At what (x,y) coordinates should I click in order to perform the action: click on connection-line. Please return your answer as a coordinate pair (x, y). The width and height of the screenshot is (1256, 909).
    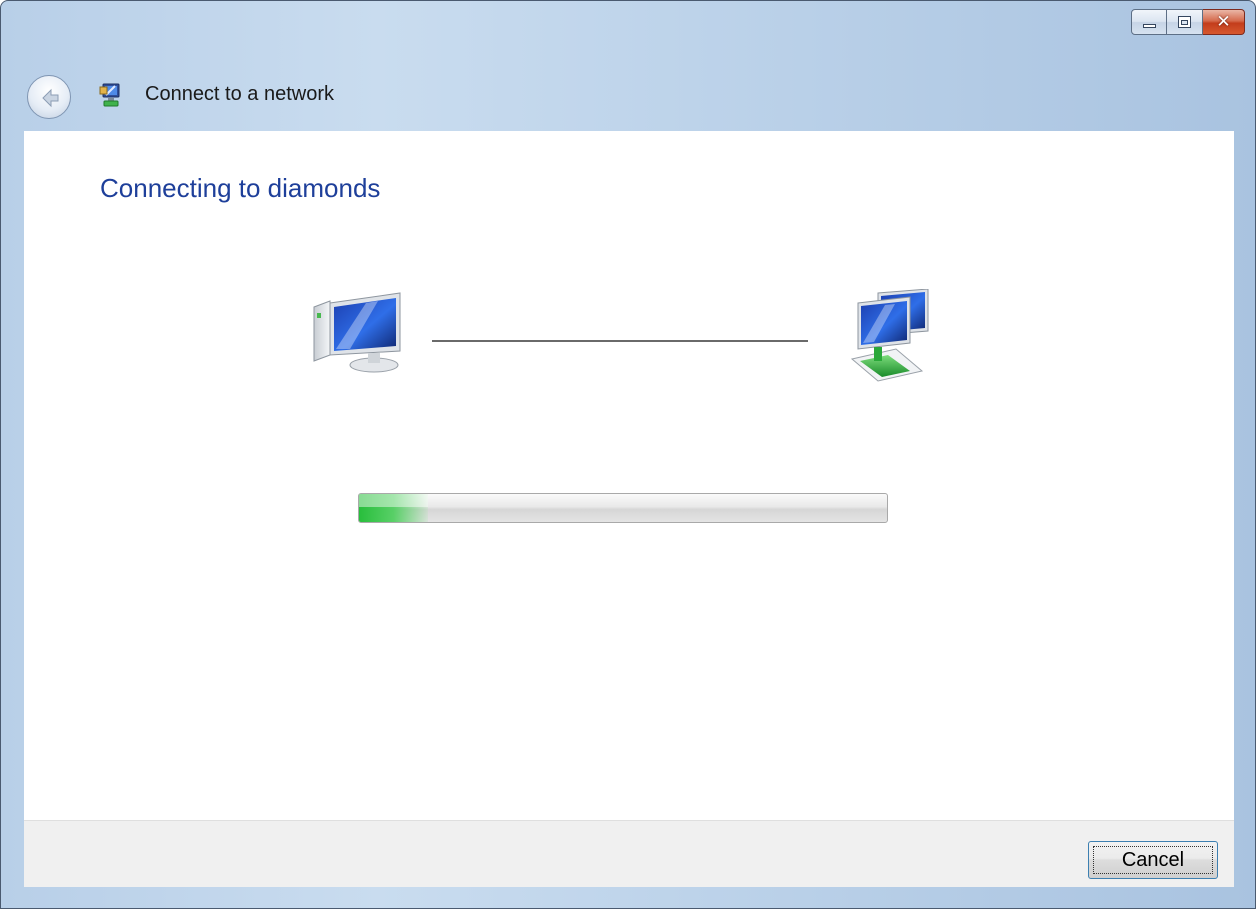
    Looking at the image, I should click on (620, 341).